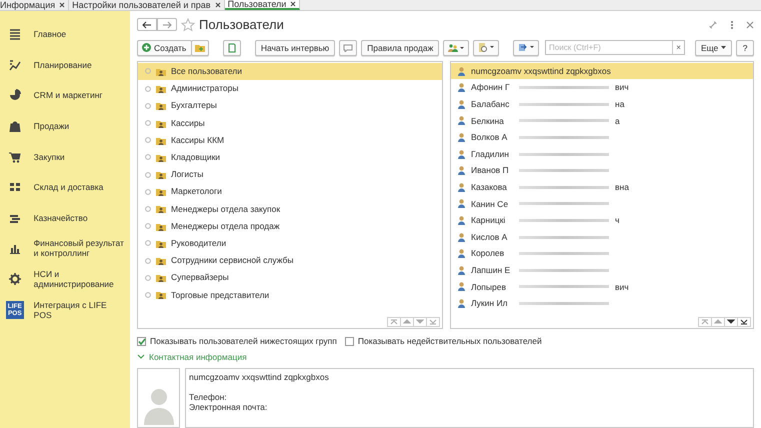 The height and width of the screenshot is (428, 761). What do you see at coordinates (290, 123) in the screenshot?
I see `group-row: Кассиры` at bounding box center [290, 123].